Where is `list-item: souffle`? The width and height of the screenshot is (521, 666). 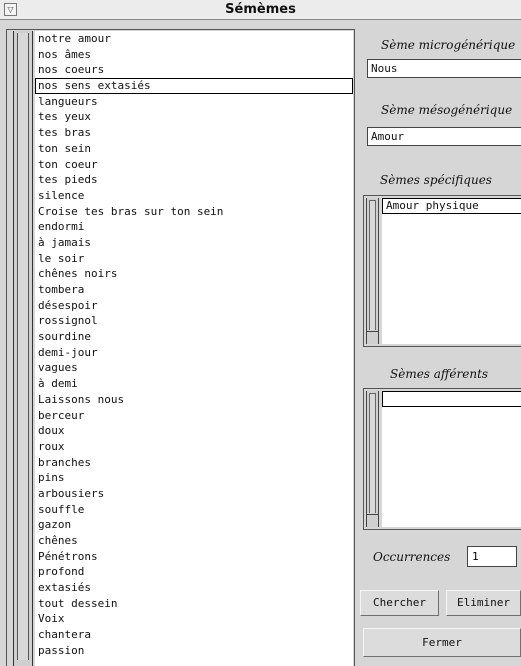 list-item: souffle is located at coordinates (194, 510).